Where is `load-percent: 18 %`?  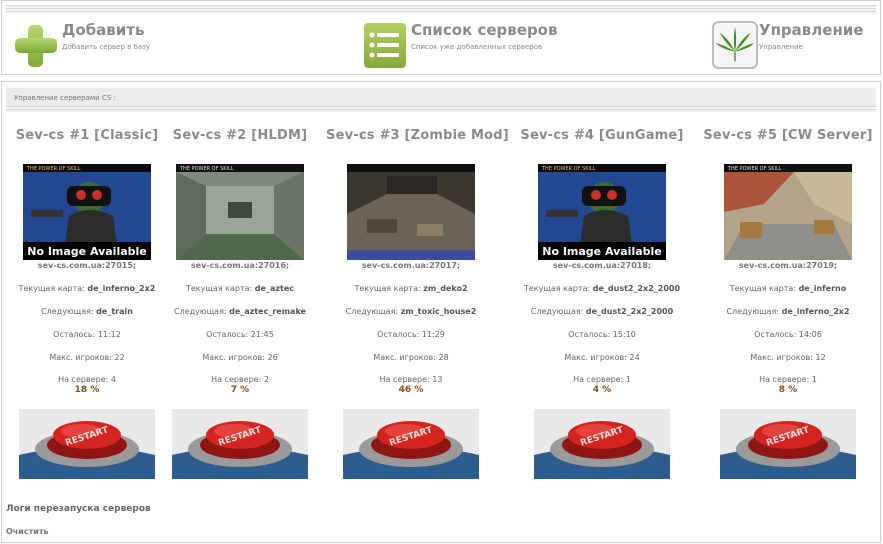
load-percent: 18 % is located at coordinates (87, 390).